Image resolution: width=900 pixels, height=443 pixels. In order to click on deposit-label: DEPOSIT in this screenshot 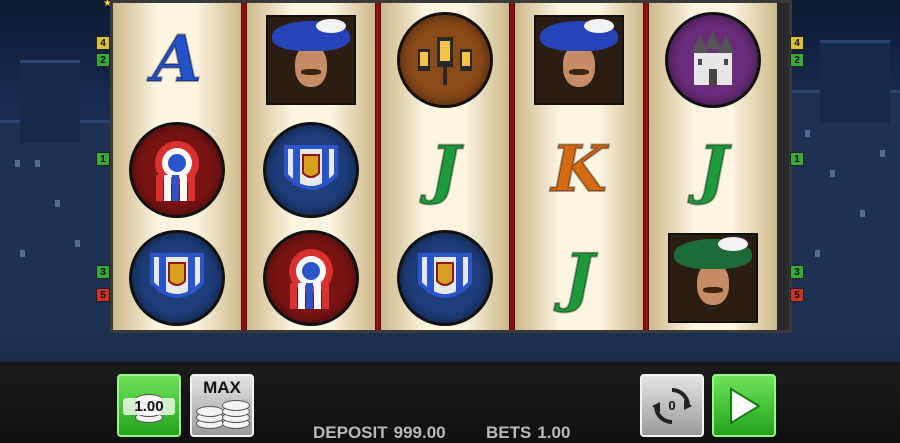, I will do `click(350, 432)`.